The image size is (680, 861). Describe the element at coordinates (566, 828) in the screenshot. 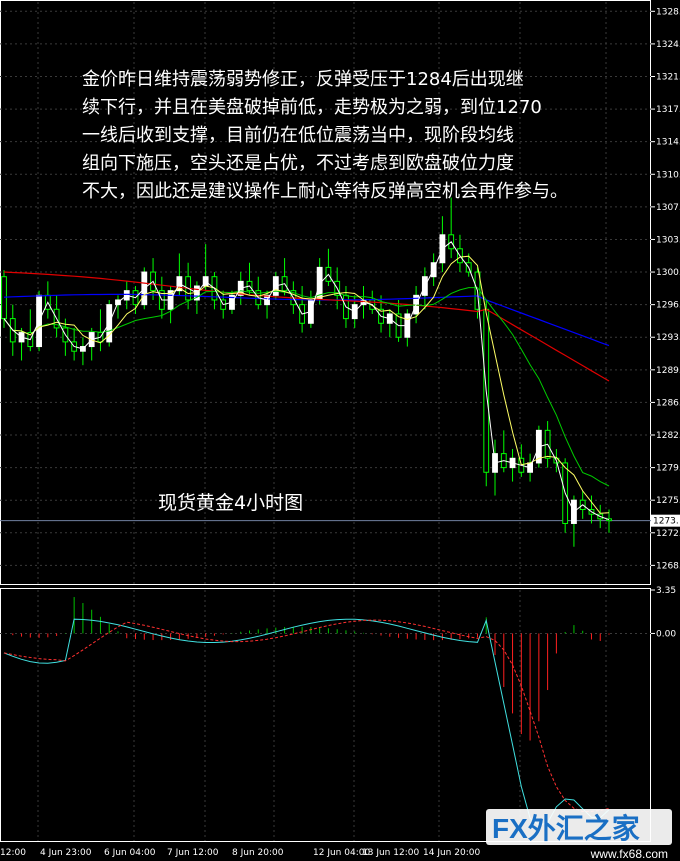

I see `watermark-brand: FX外汇之家` at that location.